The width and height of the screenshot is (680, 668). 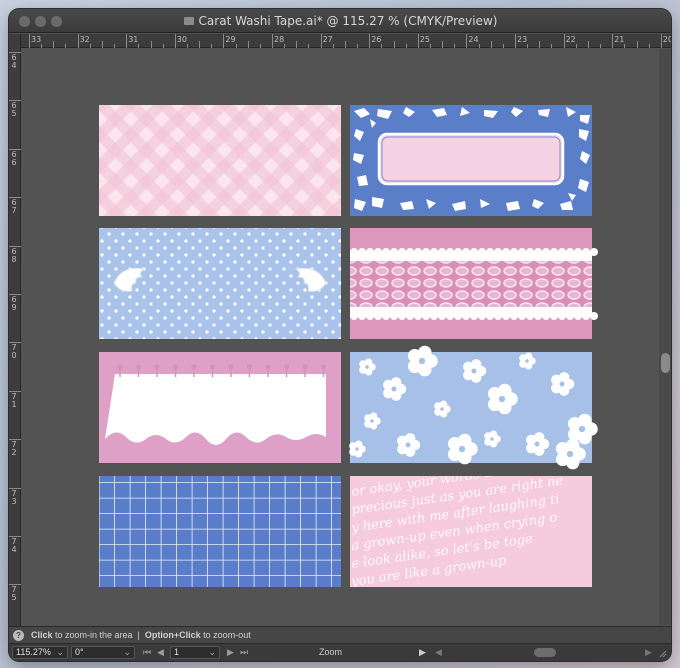 I want to click on rotation-field: 0° ⌄, so click(x=103, y=652).